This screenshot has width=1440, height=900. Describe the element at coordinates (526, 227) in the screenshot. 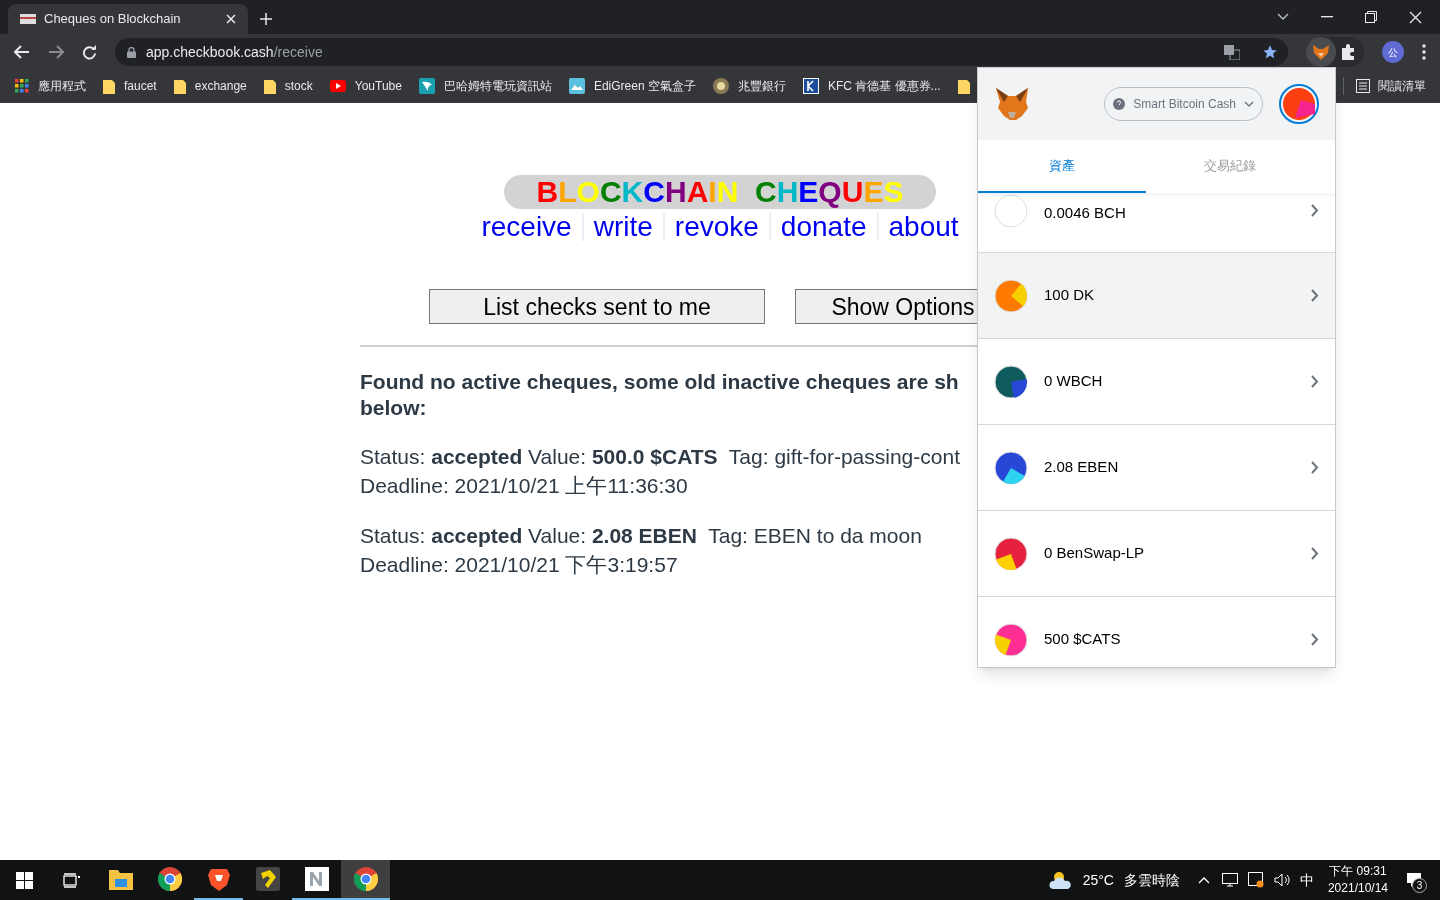

I see `nav-link: receive` at that location.